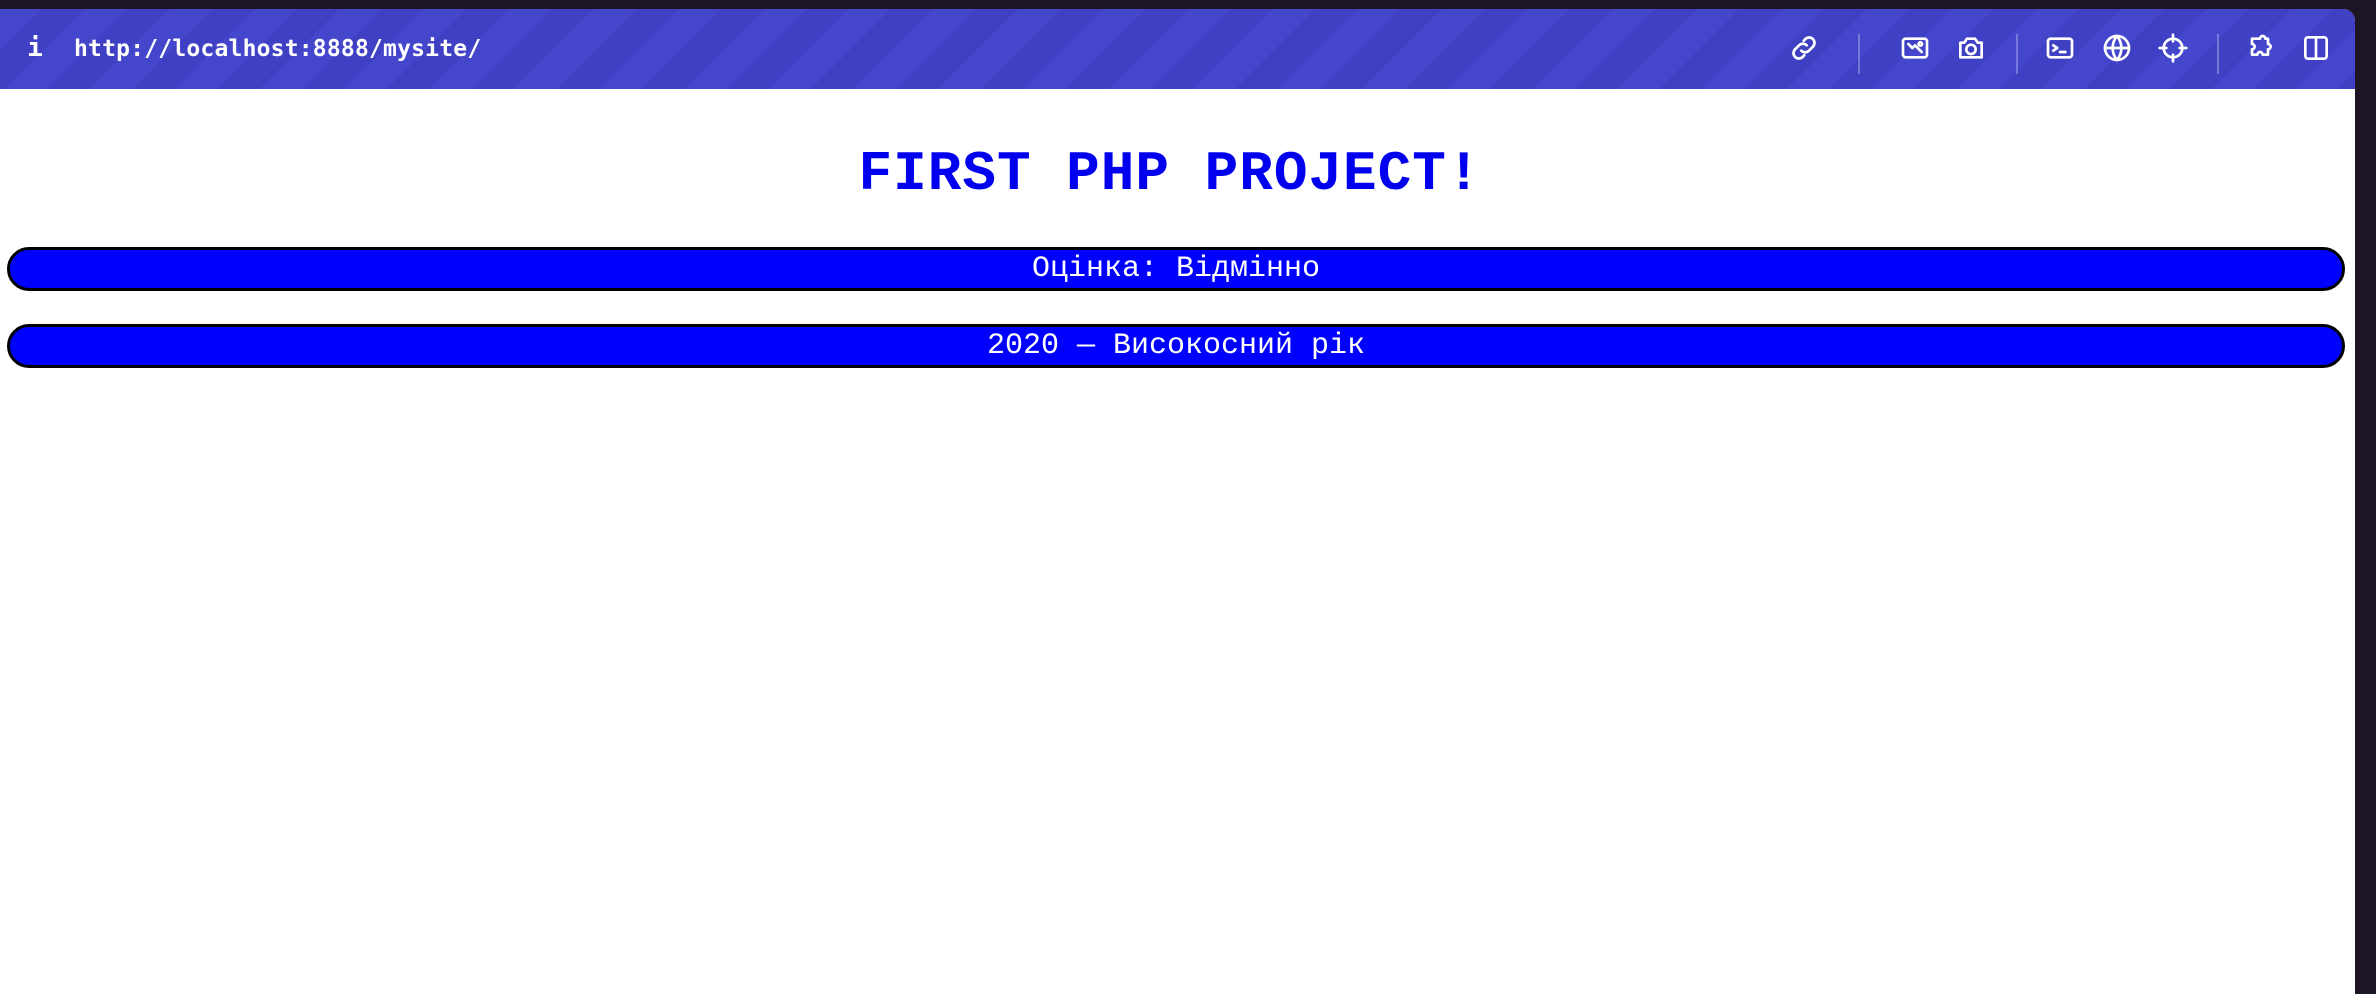  What do you see at coordinates (2173, 48) in the screenshot?
I see `crosshair-icon` at bounding box center [2173, 48].